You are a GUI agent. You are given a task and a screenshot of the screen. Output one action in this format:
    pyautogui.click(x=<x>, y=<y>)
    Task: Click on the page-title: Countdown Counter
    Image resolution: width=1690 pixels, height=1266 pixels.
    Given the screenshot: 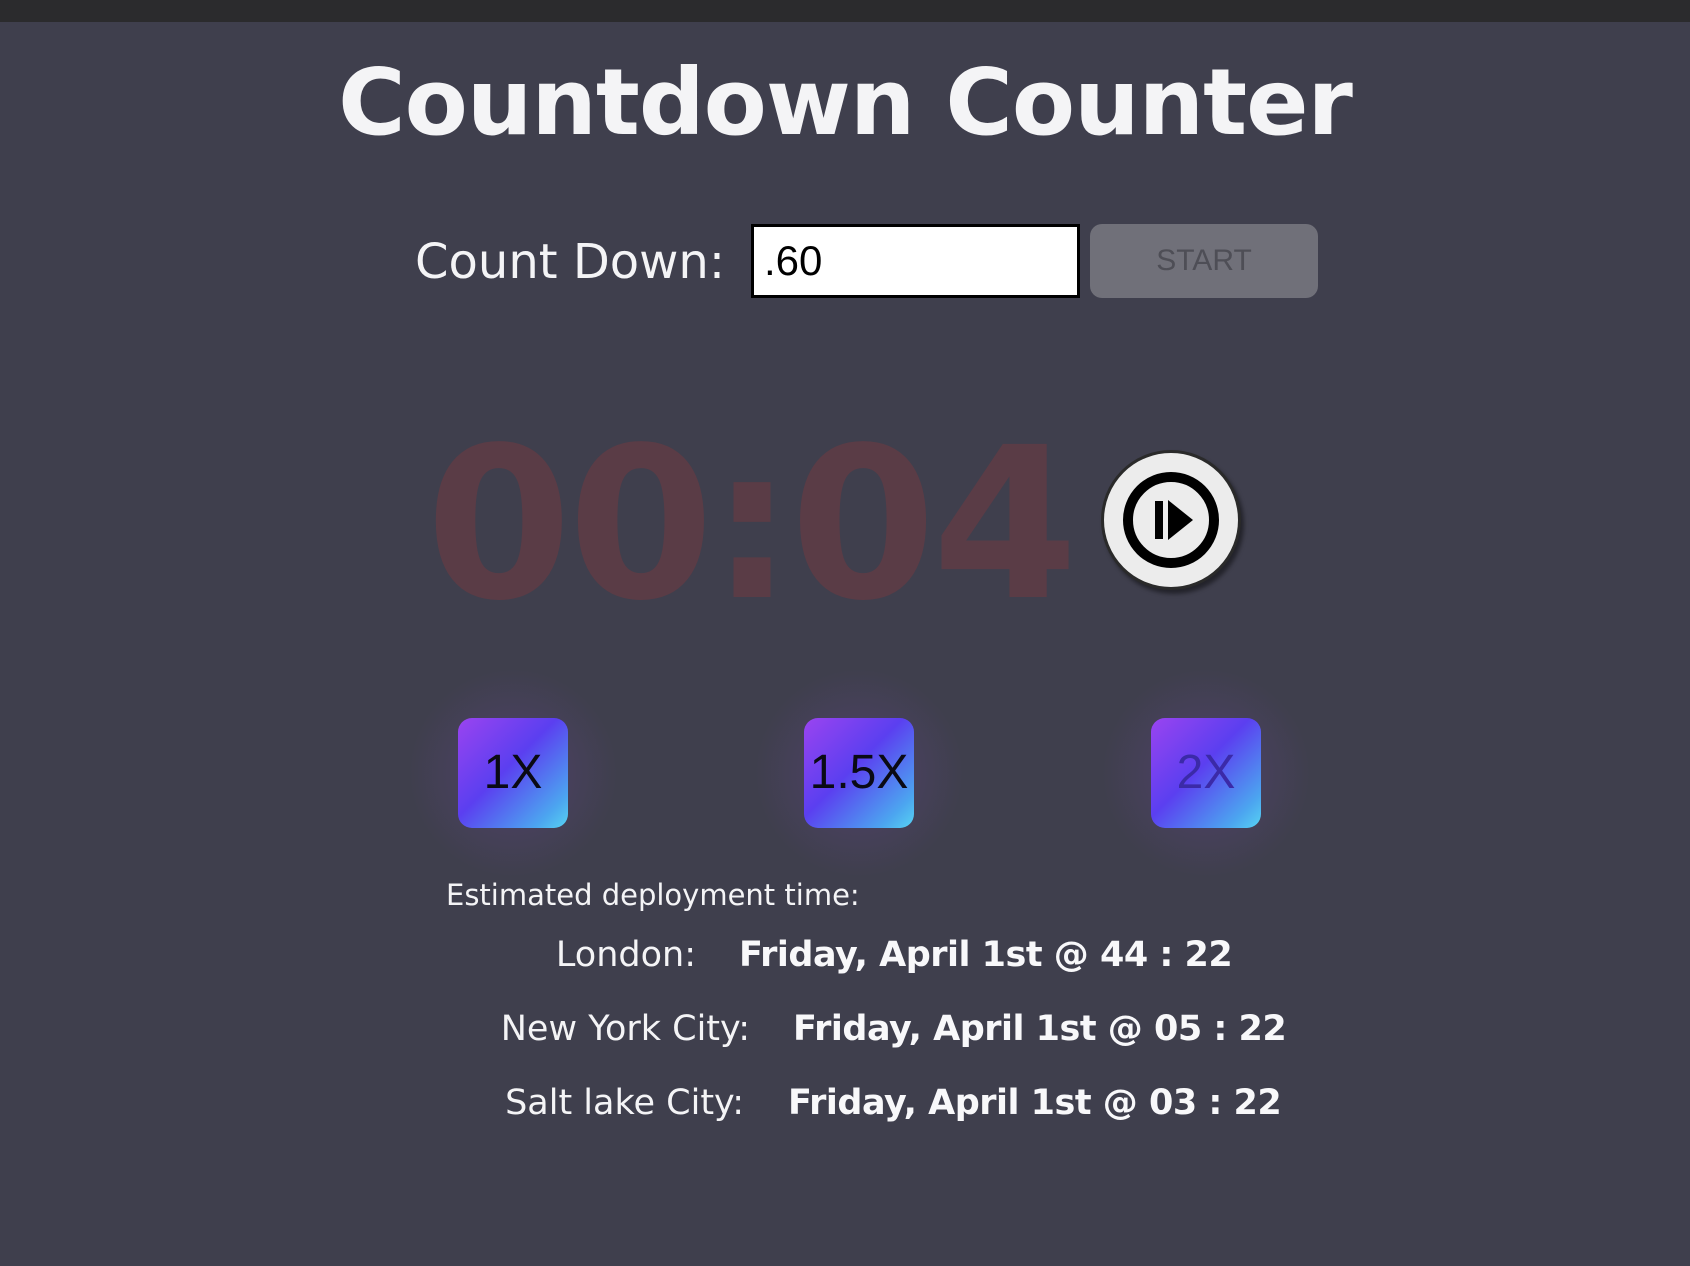 What is the action you would take?
    pyautogui.click(x=845, y=102)
    